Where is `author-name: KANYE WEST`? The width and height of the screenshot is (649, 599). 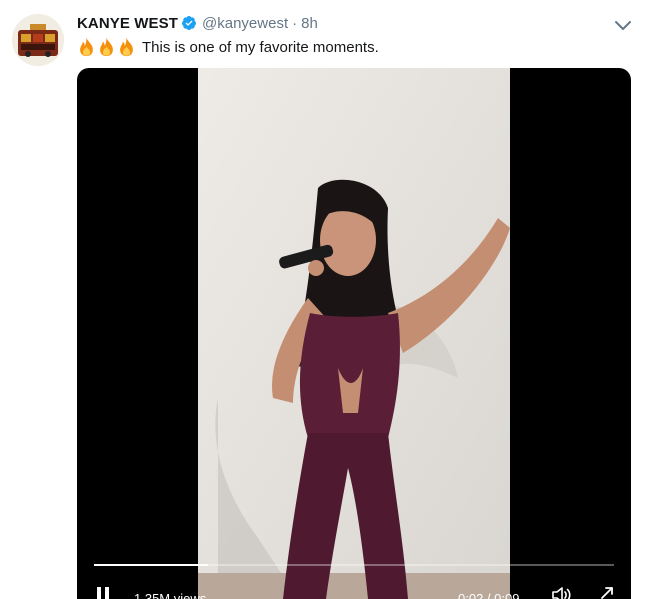
author-name: KANYE WEST is located at coordinates (127, 23).